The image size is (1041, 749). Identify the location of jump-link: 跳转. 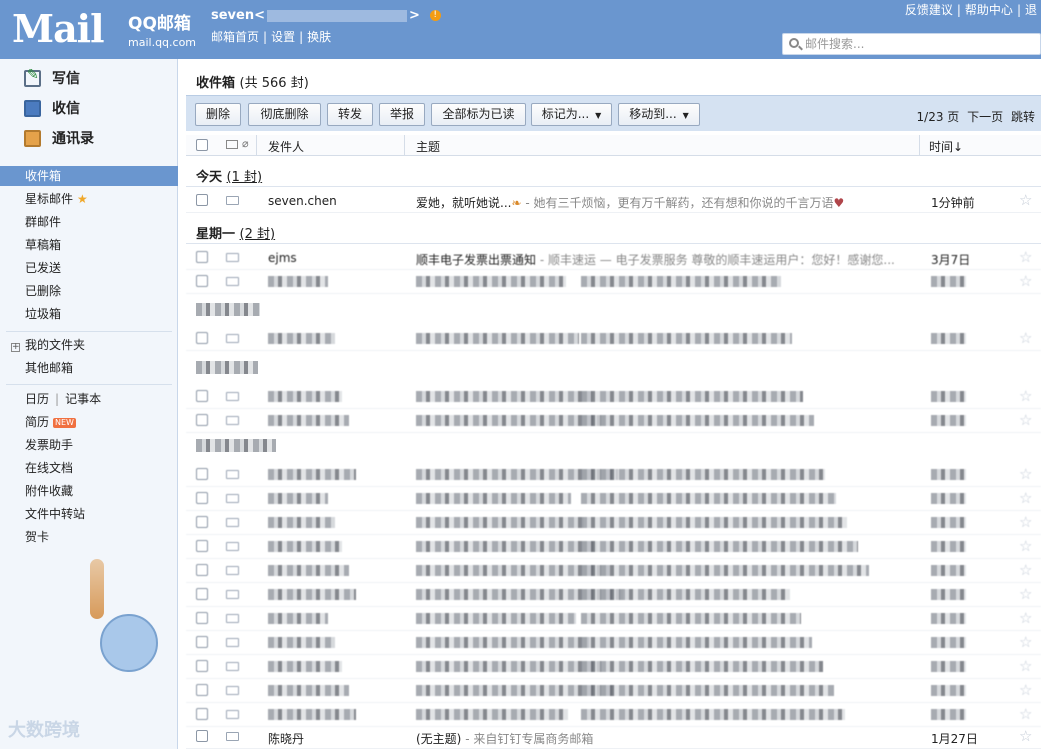
(1023, 117).